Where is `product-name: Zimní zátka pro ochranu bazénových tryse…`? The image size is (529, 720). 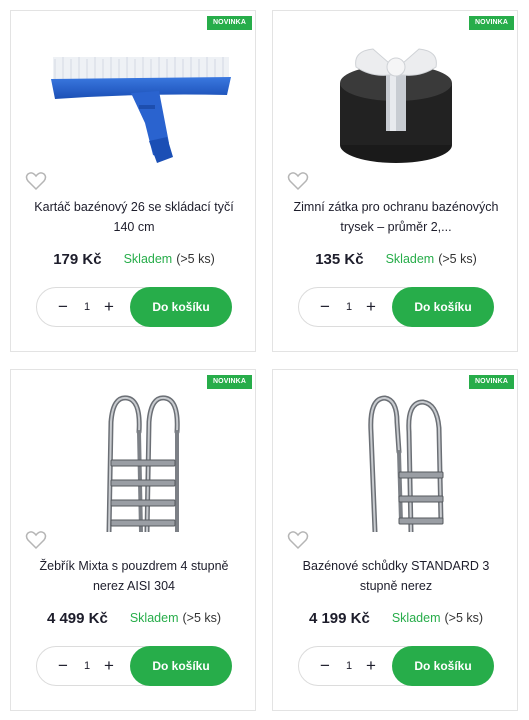
product-name: Zimní zátka pro ochranu bazénových tryse… is located at coordinates (396, 217).